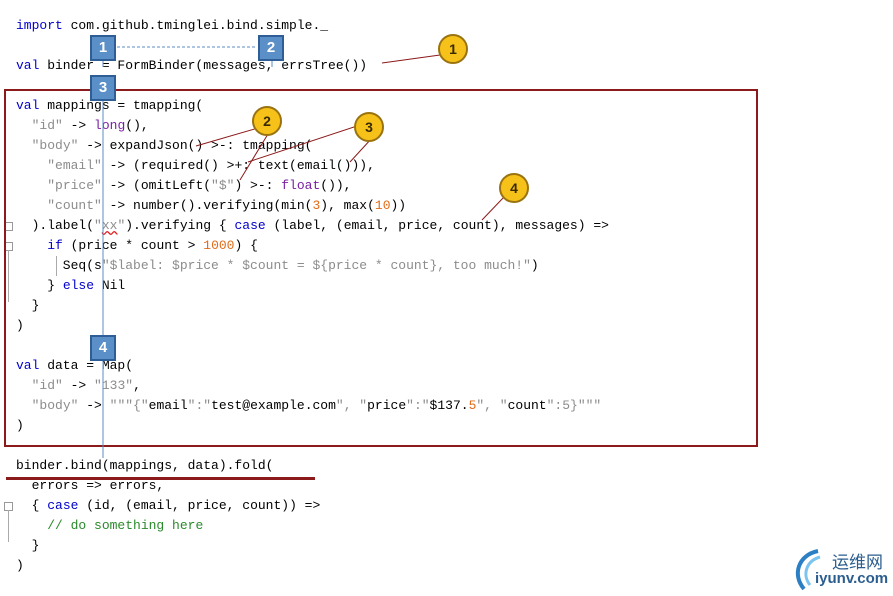 Image resolution: width=893 pixels, height=596 pixels. Describe the element at coordinates (103, 88) in the screenshot. I see `annotation-square-3: 3` at that location.